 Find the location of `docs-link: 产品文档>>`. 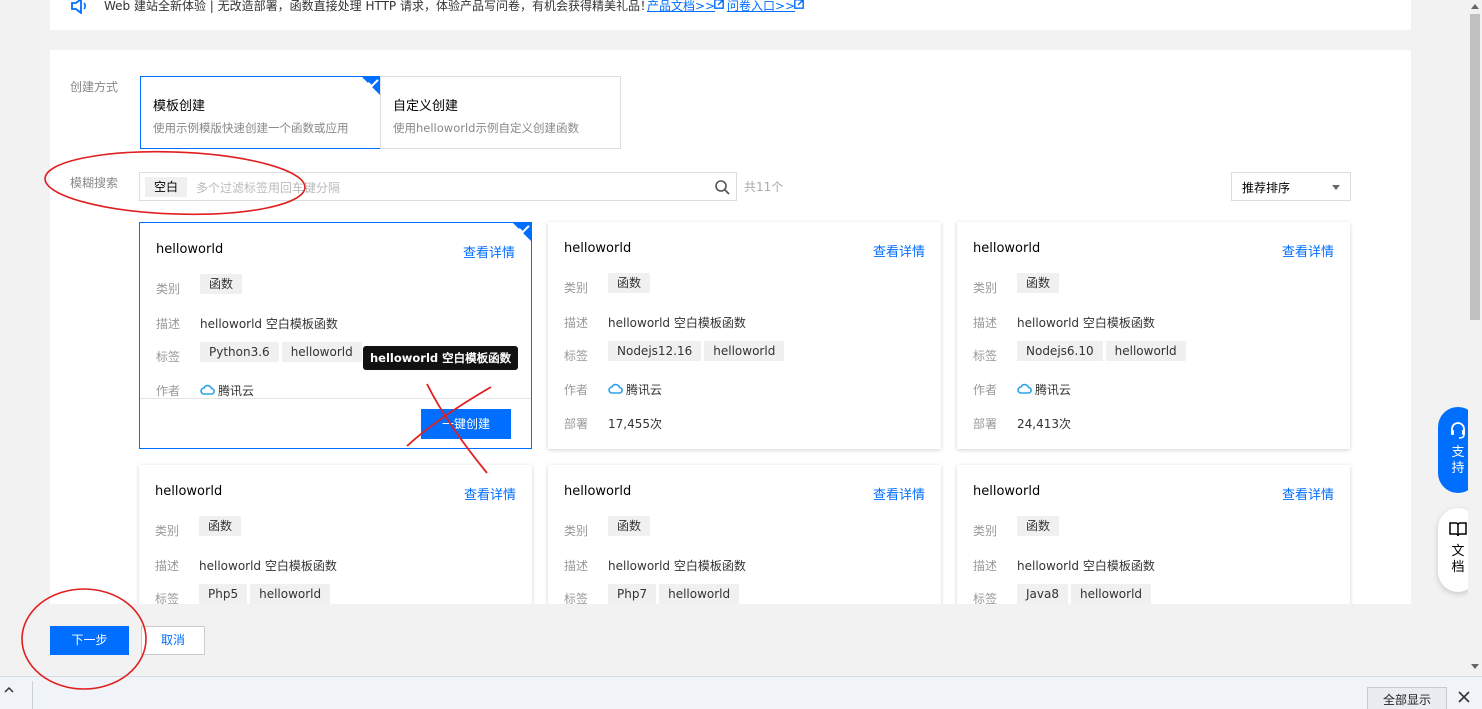

docs-link: 产品文档>> is located at coordinates (681, 7).